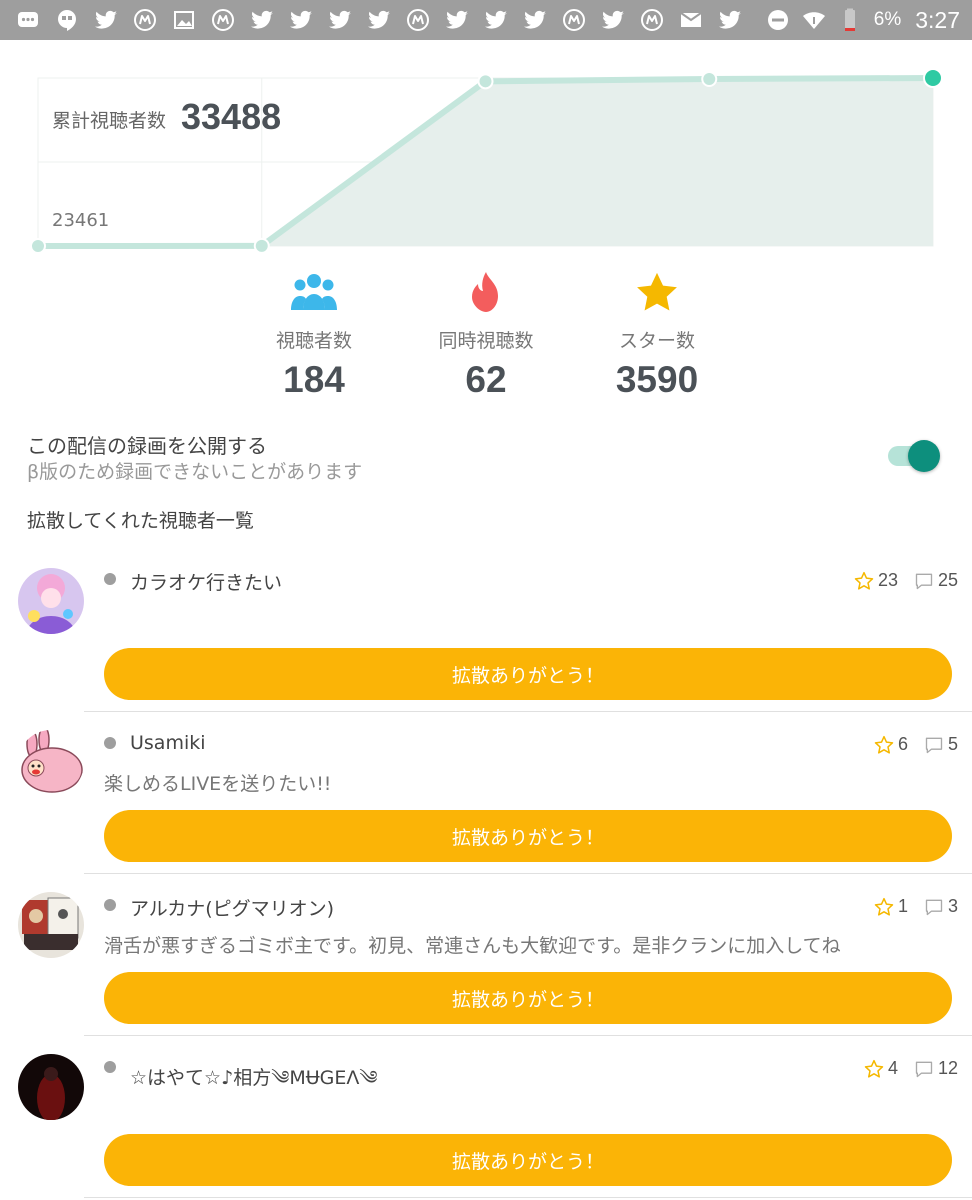 The image size is (972, 1200). I want to click on viewer-counts: 1 3, so click(916, 906).